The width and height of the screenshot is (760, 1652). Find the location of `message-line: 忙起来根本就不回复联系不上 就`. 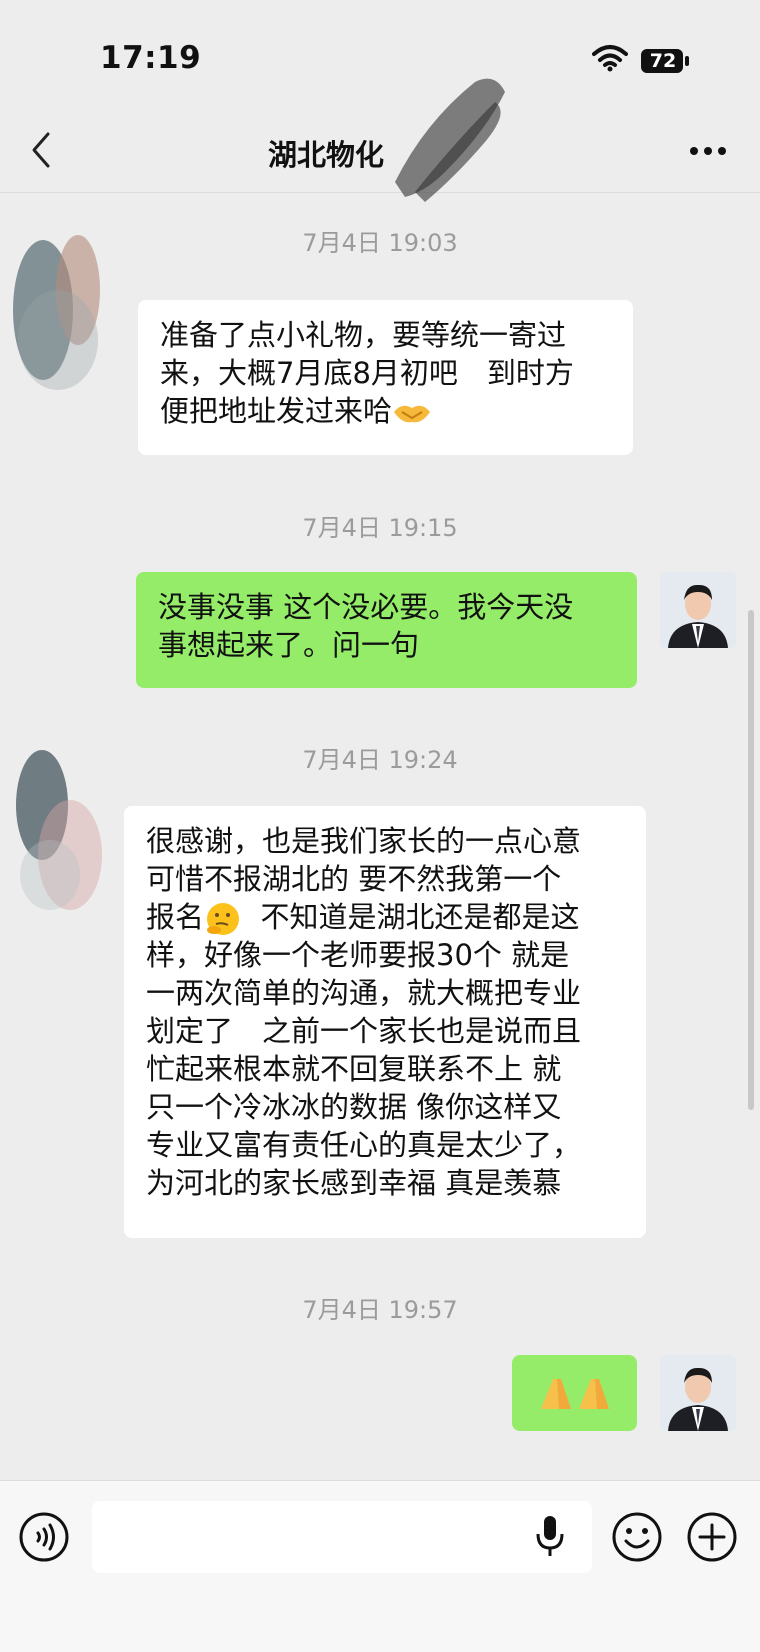

message-line: 忙起来根本就不回复联系不上 就 is located at coordinates (354, 1069).